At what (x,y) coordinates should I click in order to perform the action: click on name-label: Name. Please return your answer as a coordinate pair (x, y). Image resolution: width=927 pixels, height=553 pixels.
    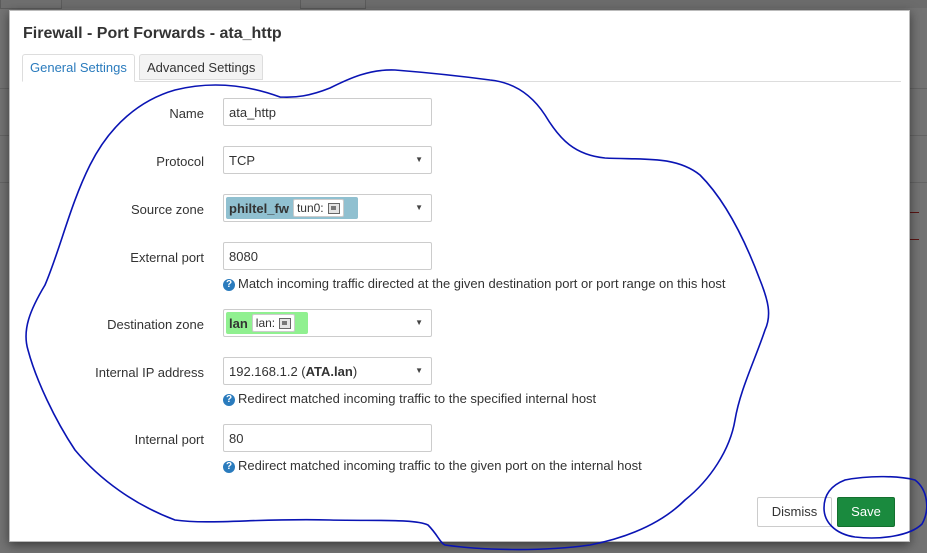
    Looking at the image, I should click on (186, 113).